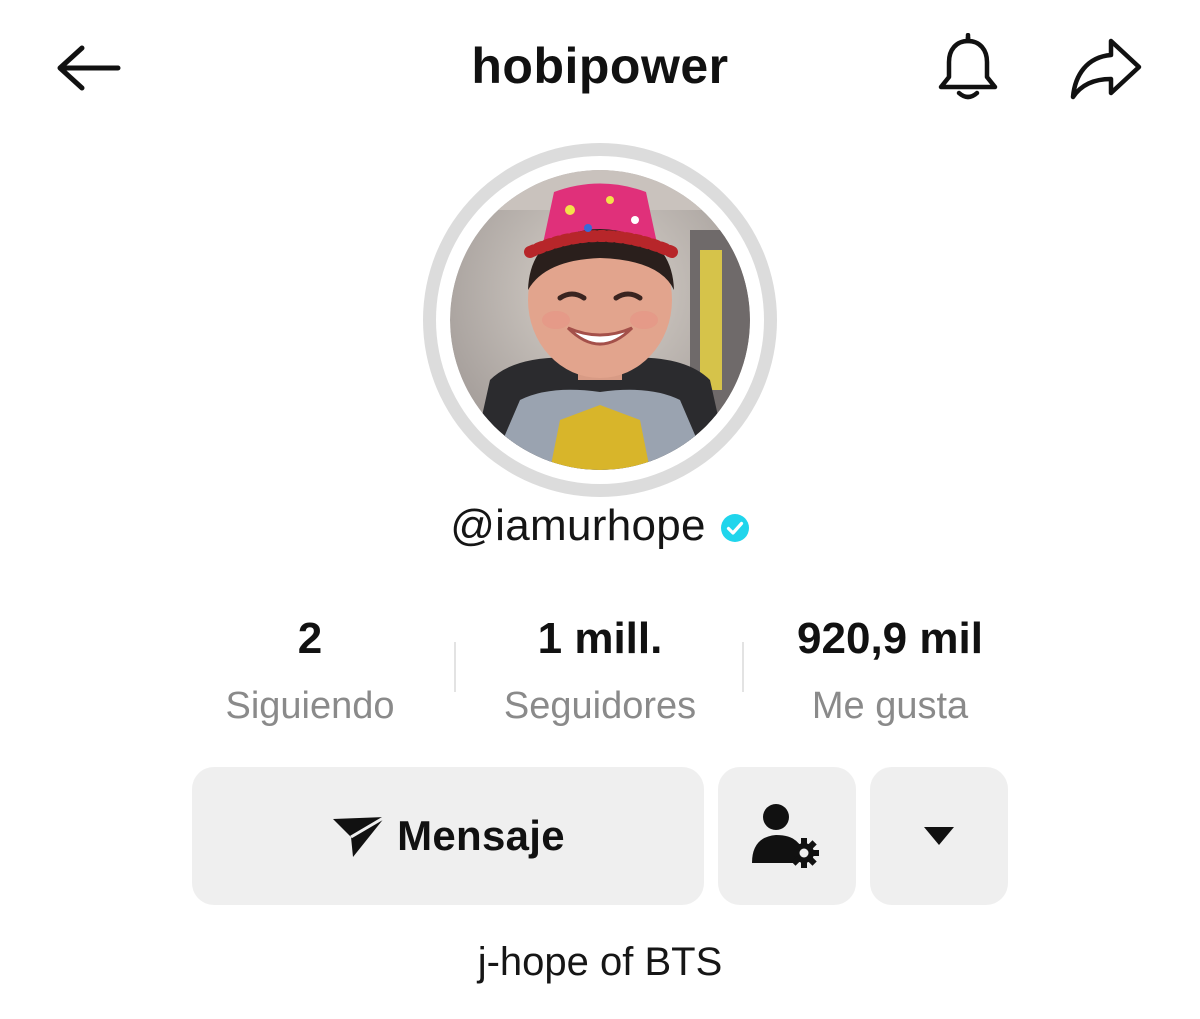 The height and width of the screenshot is (1019, 1200). What do you see at coordinates (481, 835) in the screenshot?
I see `message-button-label: Mensaje` at bounding box center [481, 835].